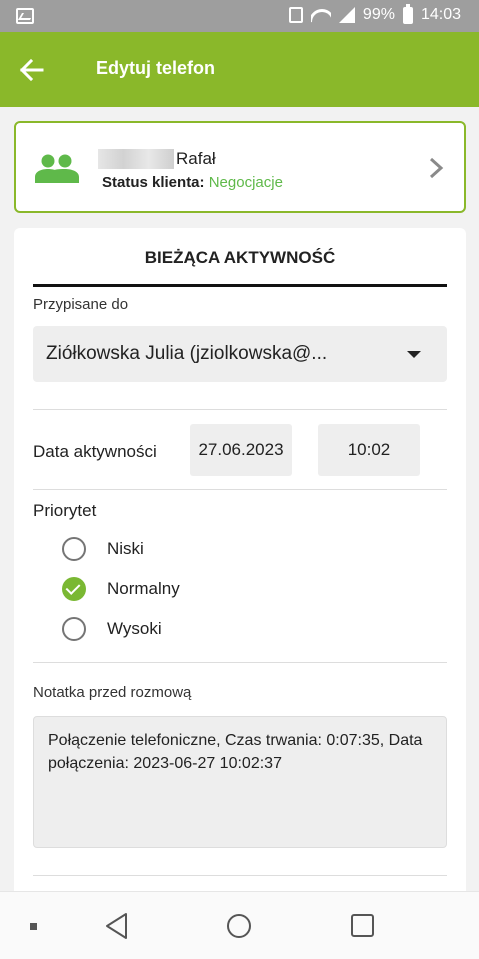 The image size is (479, 959). Describe the element at coordinates (65, 510) in the screenshot. I see `priority-label: Priorytet` at that location.